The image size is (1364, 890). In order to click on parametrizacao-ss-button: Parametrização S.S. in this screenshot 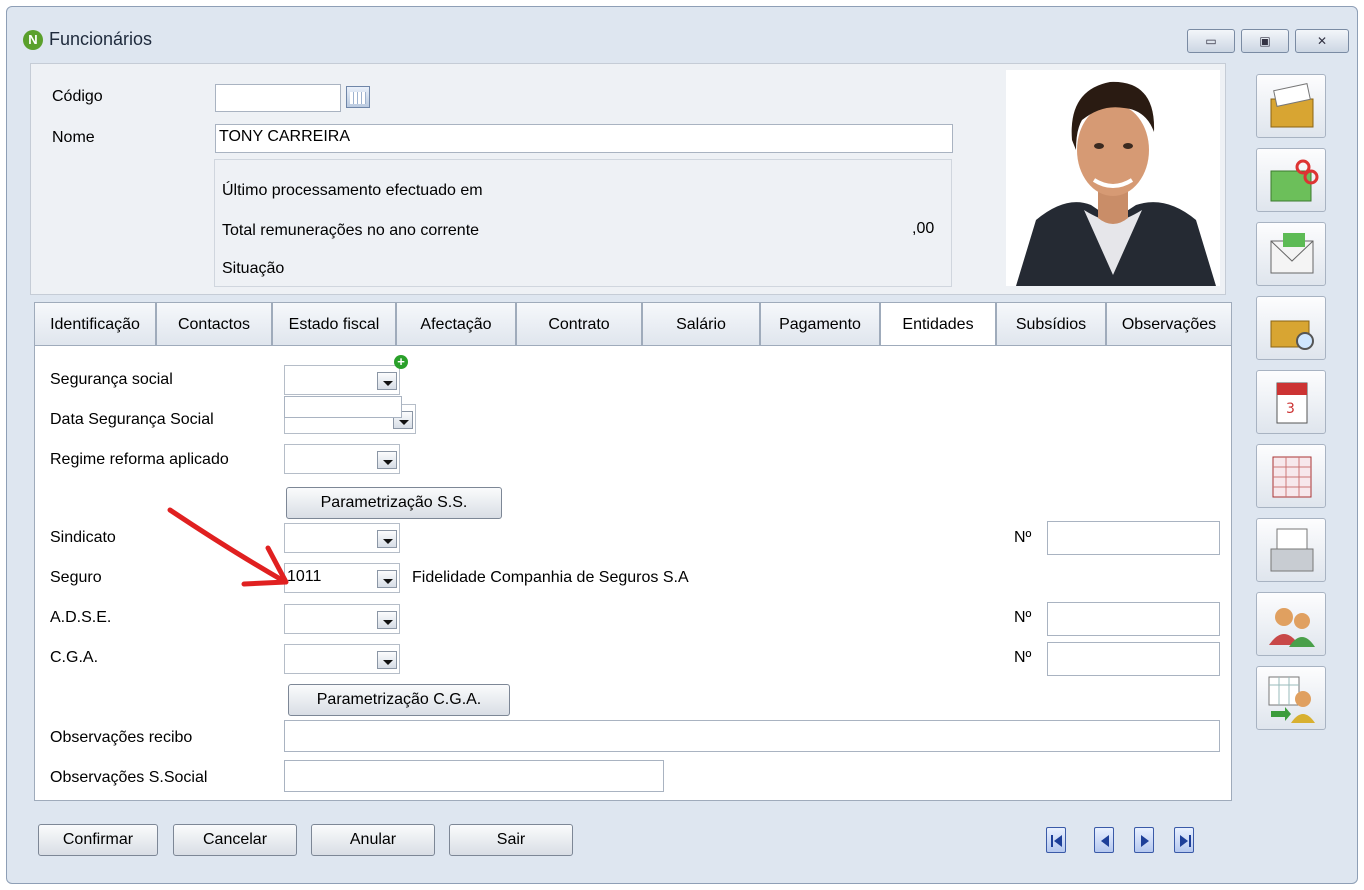, I will do `click(394, 503)`.